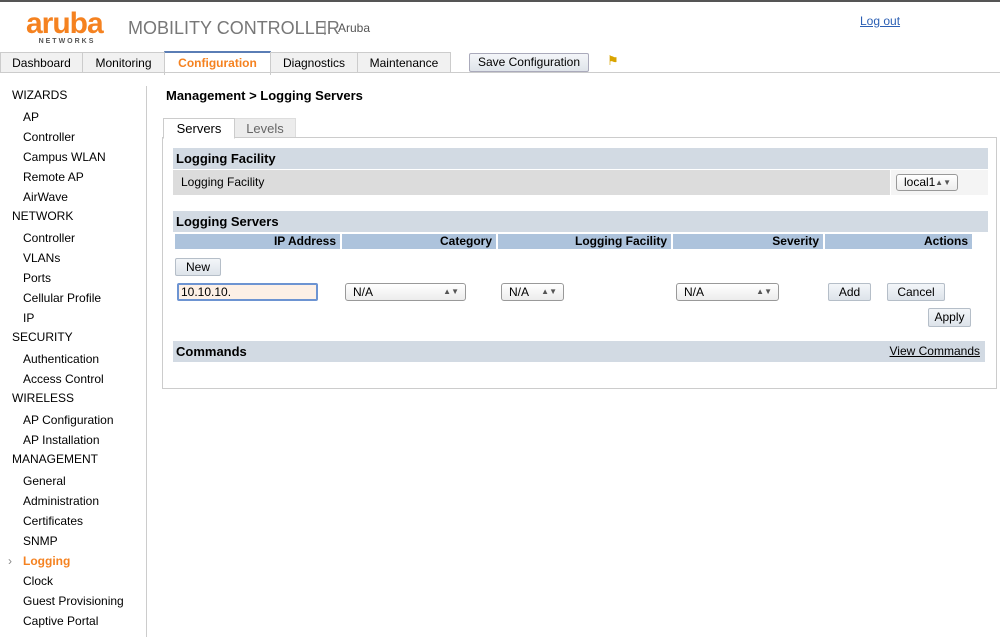 Image resolution: width=1000 pixels, height=637 pixels. I want to click on sidebar-item-ap-configuration: AP Configuration, so click(73, 420).